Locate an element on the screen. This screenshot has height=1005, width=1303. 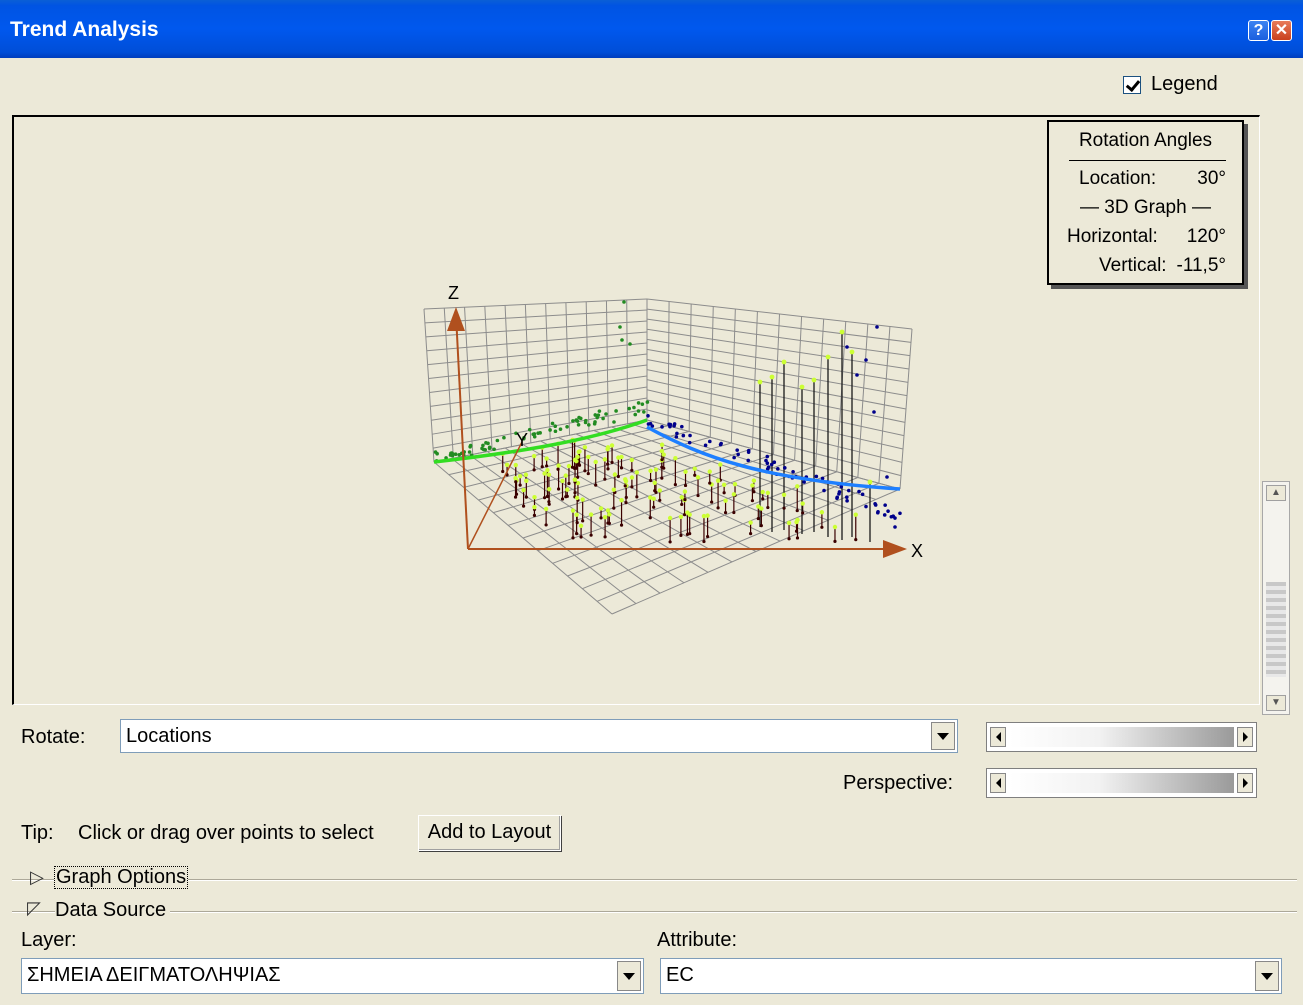
vertical-rotation-slider: ▲ ▼ is located at coordinates (1276, 598).